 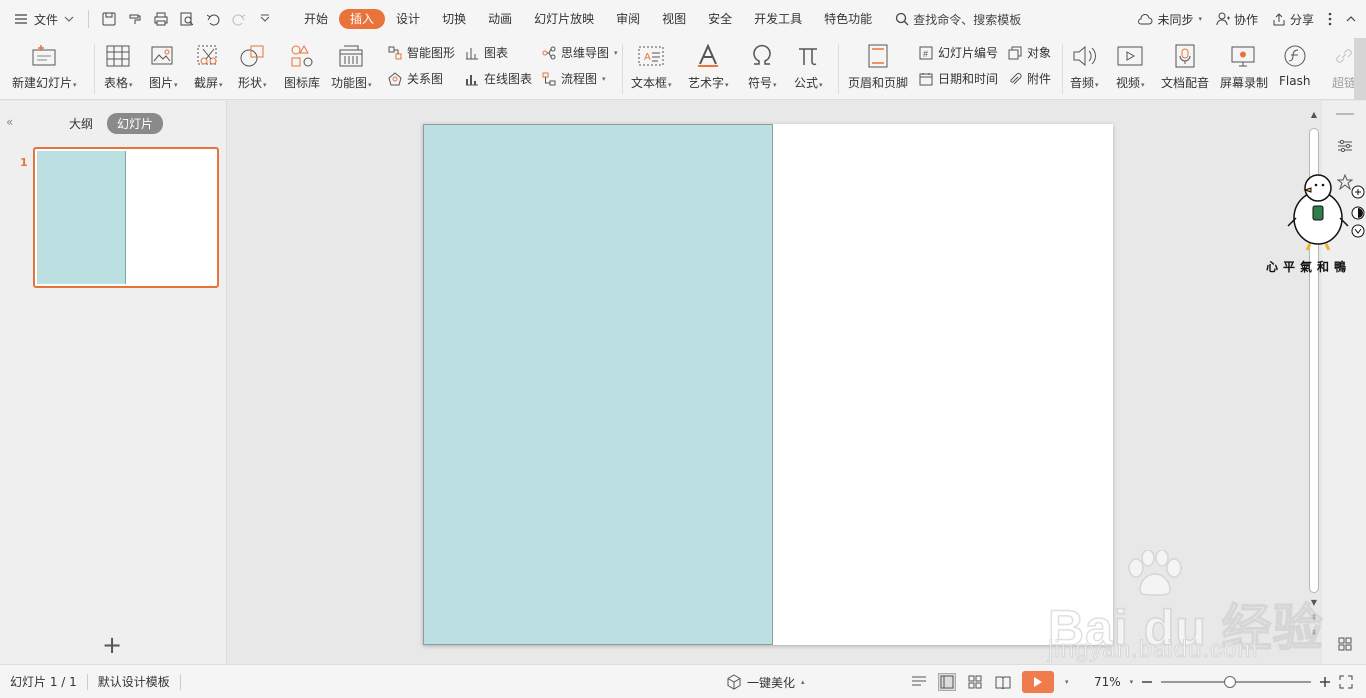 What do you see at coordinates (135, 123) in the screenshot?
I see `tab-slides: 幻灯片` at bounding box center [135, 123].